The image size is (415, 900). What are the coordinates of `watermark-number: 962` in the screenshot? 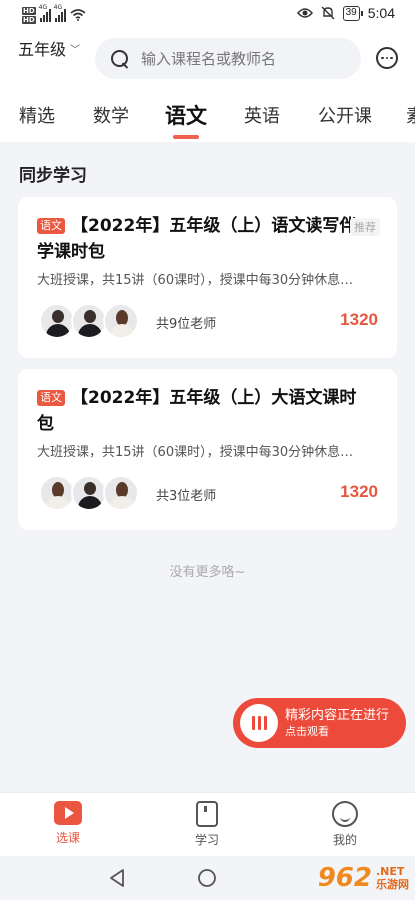 It's located at (344, 878).